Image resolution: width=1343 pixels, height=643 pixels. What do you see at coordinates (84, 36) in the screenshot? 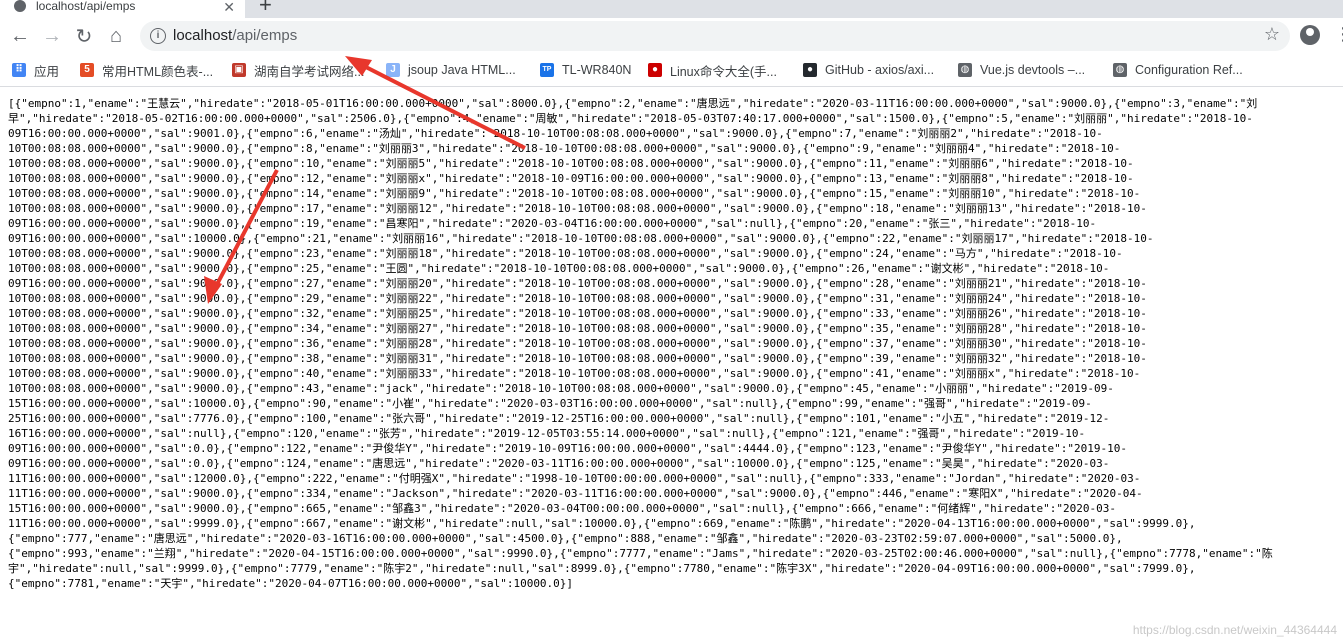
I see `reload-button: ↻` at bounding box center [84, 36].